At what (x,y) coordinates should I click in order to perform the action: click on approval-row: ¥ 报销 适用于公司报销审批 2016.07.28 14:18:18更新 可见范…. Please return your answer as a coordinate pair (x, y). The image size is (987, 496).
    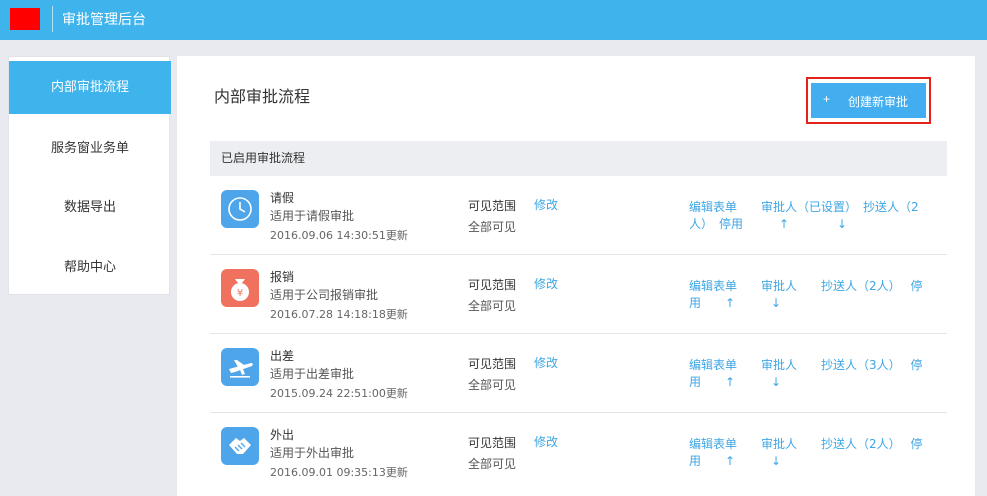
    Looking at the image, I should click on (578, 294).